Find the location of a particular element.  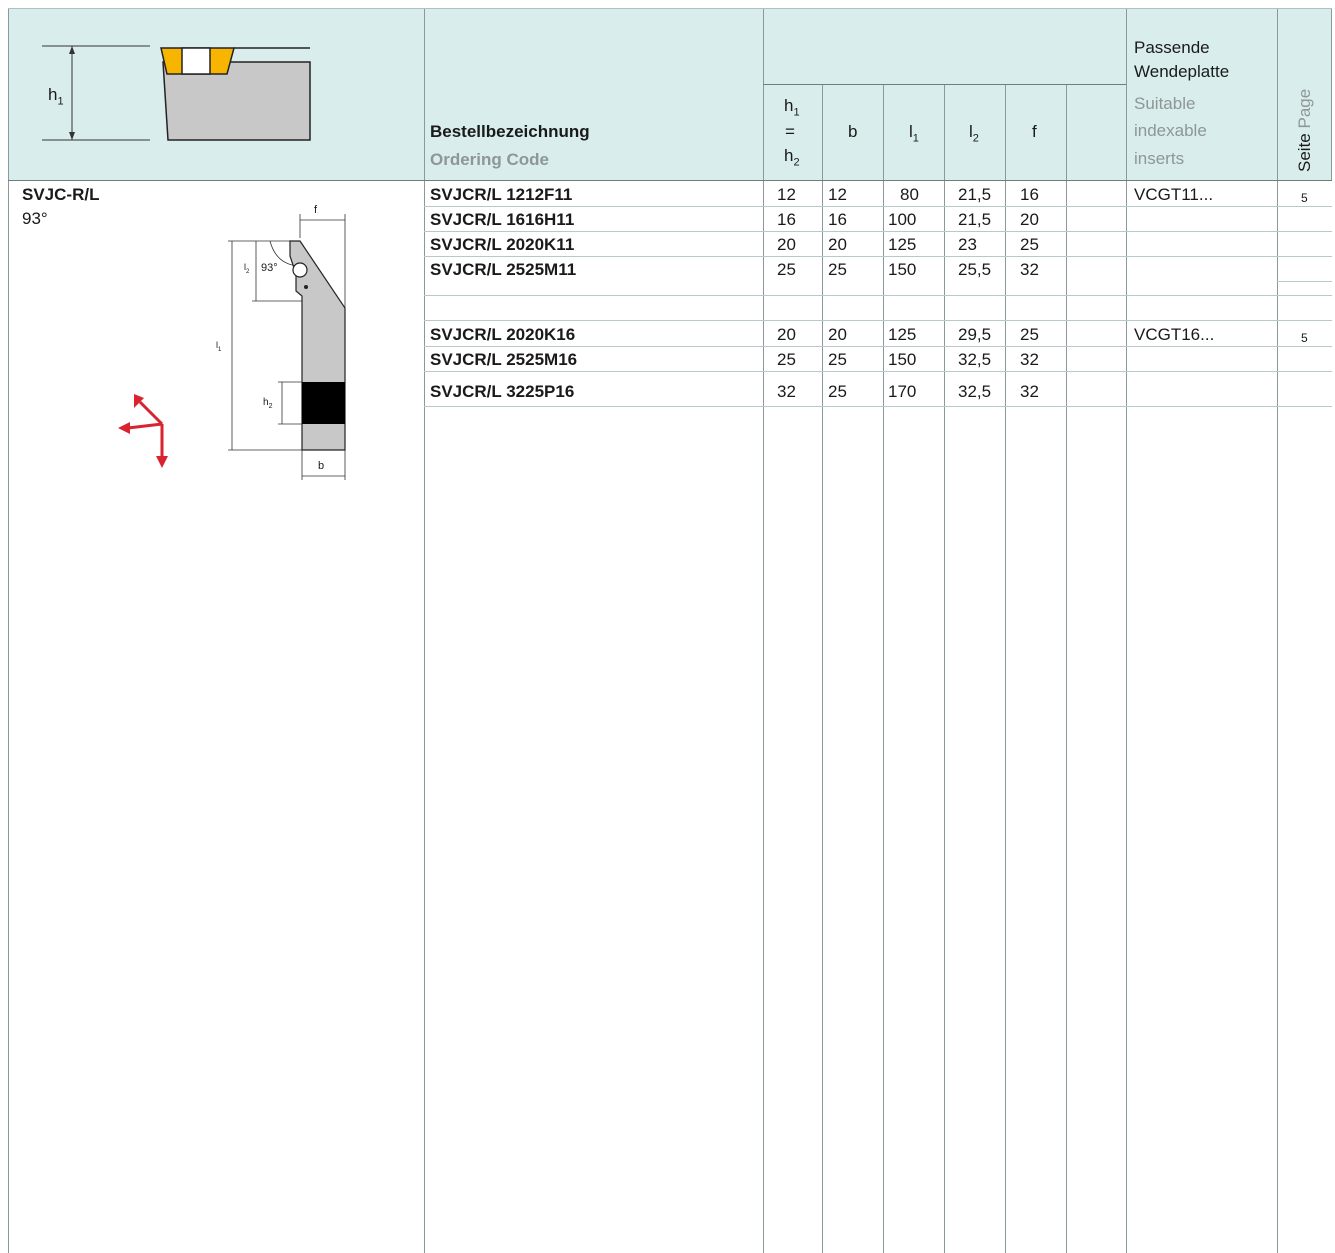

cell-b: 12 is located at coordinates (837, 194).